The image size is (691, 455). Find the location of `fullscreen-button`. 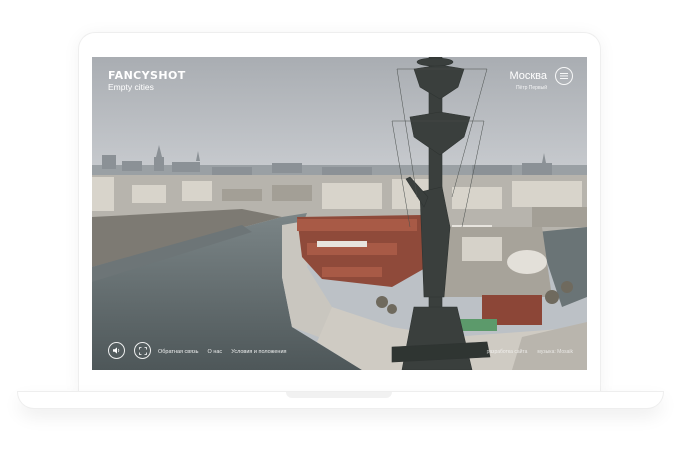

fullscreen-button is located at coordinates (142, 350).